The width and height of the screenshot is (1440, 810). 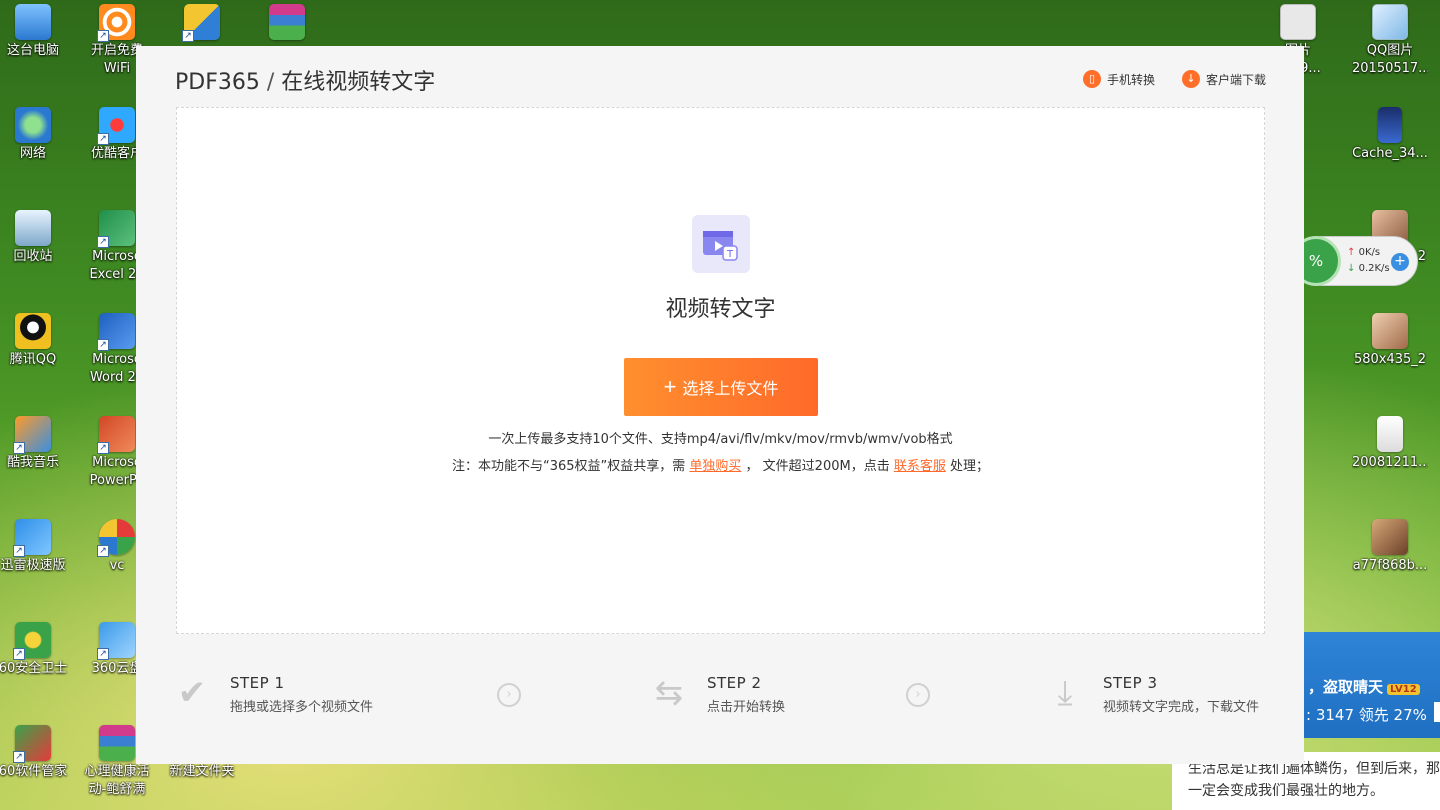 I want to click on download-tray-icon: ⤓, so click(x=1065, y=693).